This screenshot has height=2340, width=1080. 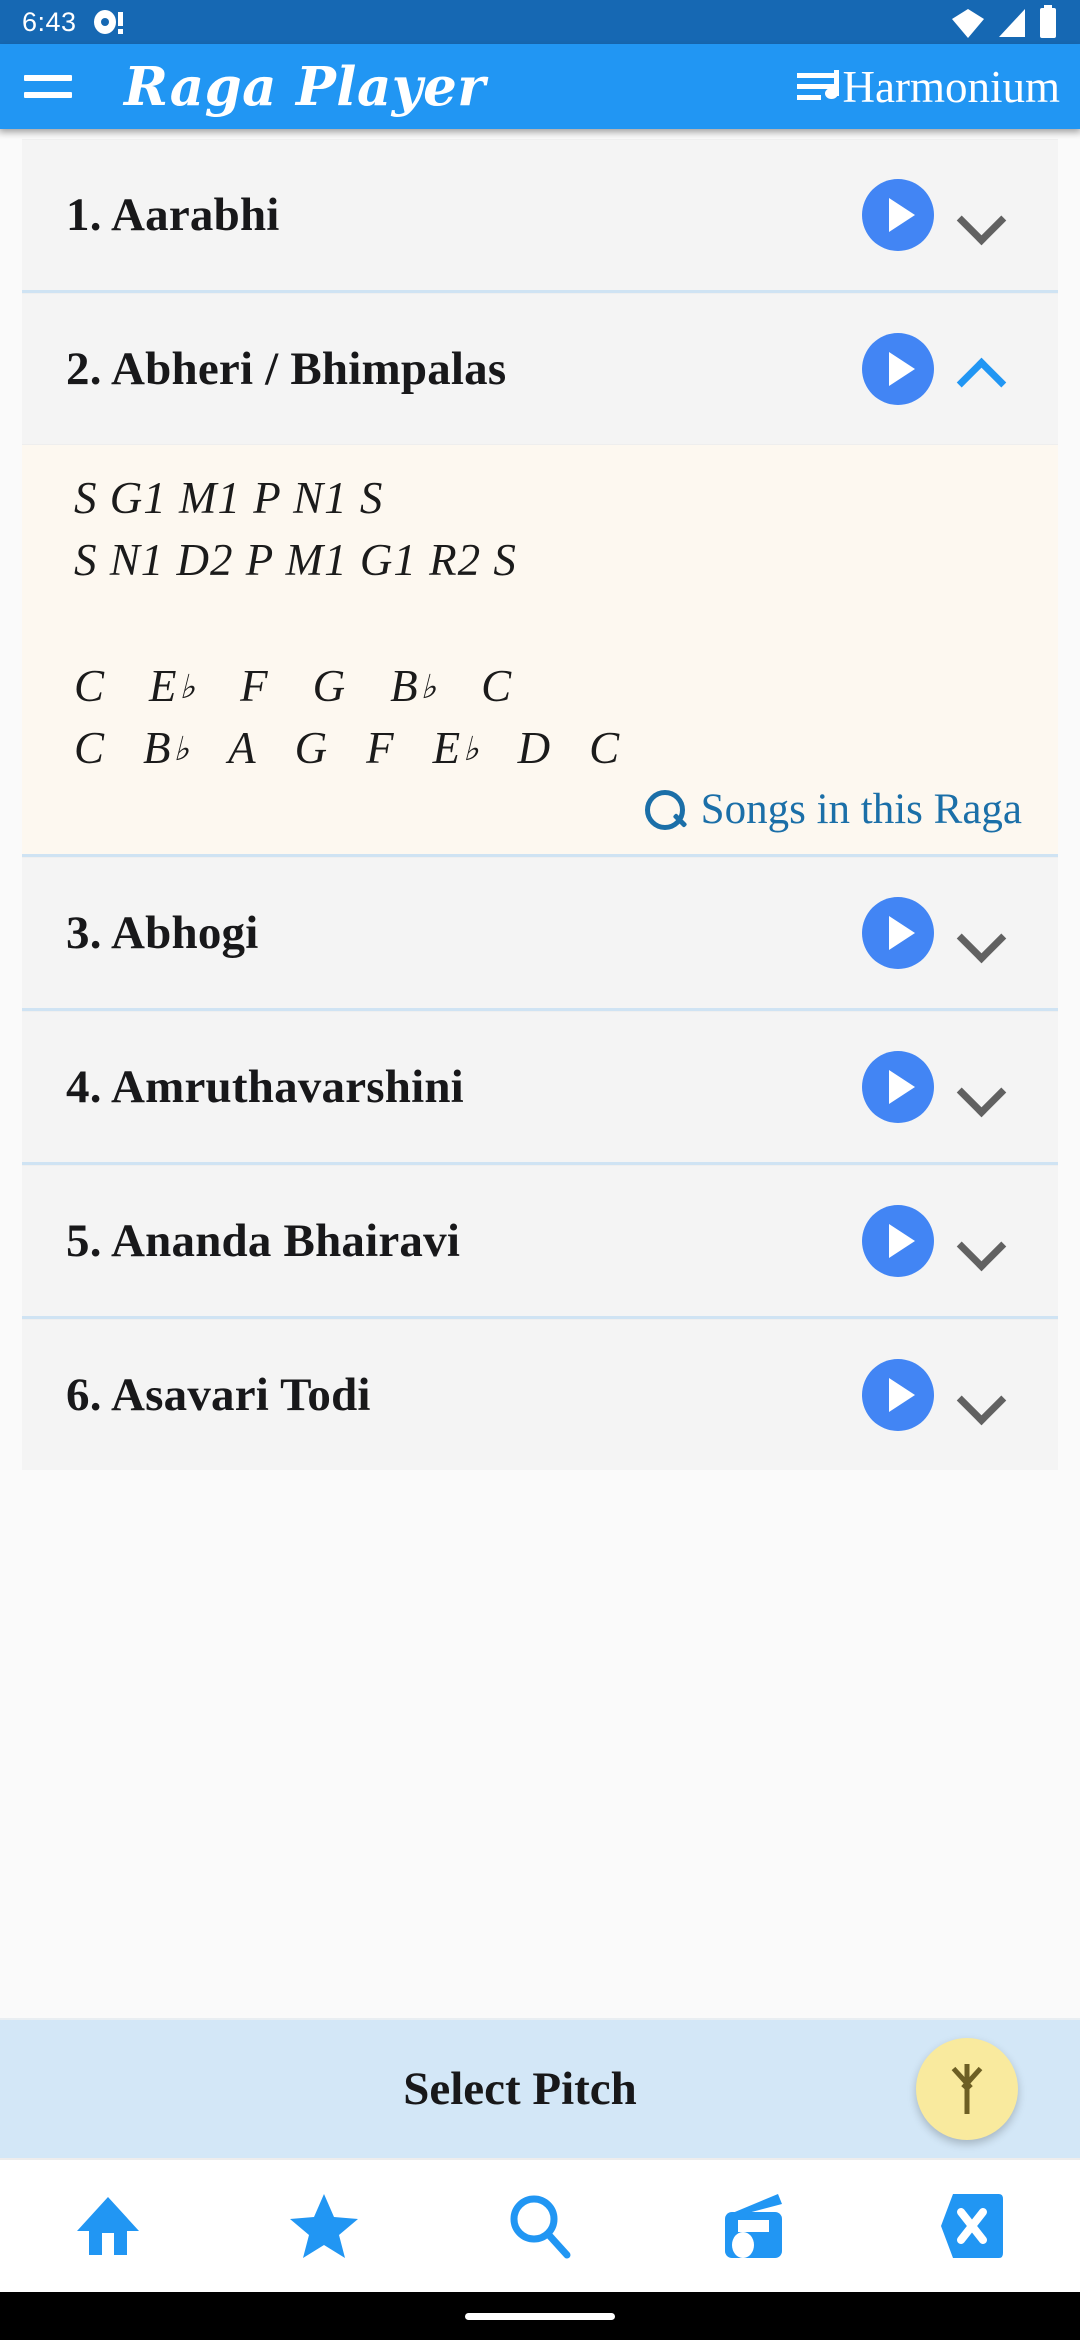 What do you see at coordinates (404, 686) in the screenshot?
I see `note-letter: B` at bounding box center [404, 686].